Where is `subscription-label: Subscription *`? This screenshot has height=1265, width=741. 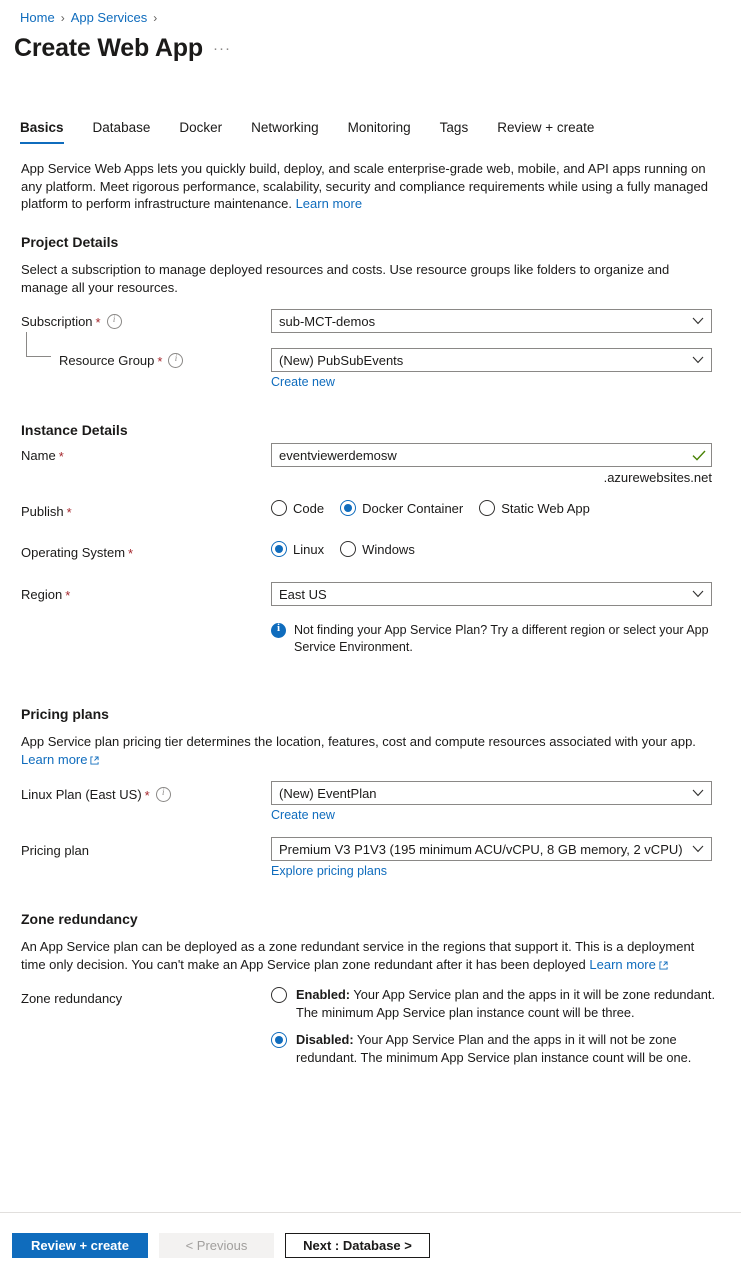
subscription-label: Subscription * is located at coordinates (71, 321).